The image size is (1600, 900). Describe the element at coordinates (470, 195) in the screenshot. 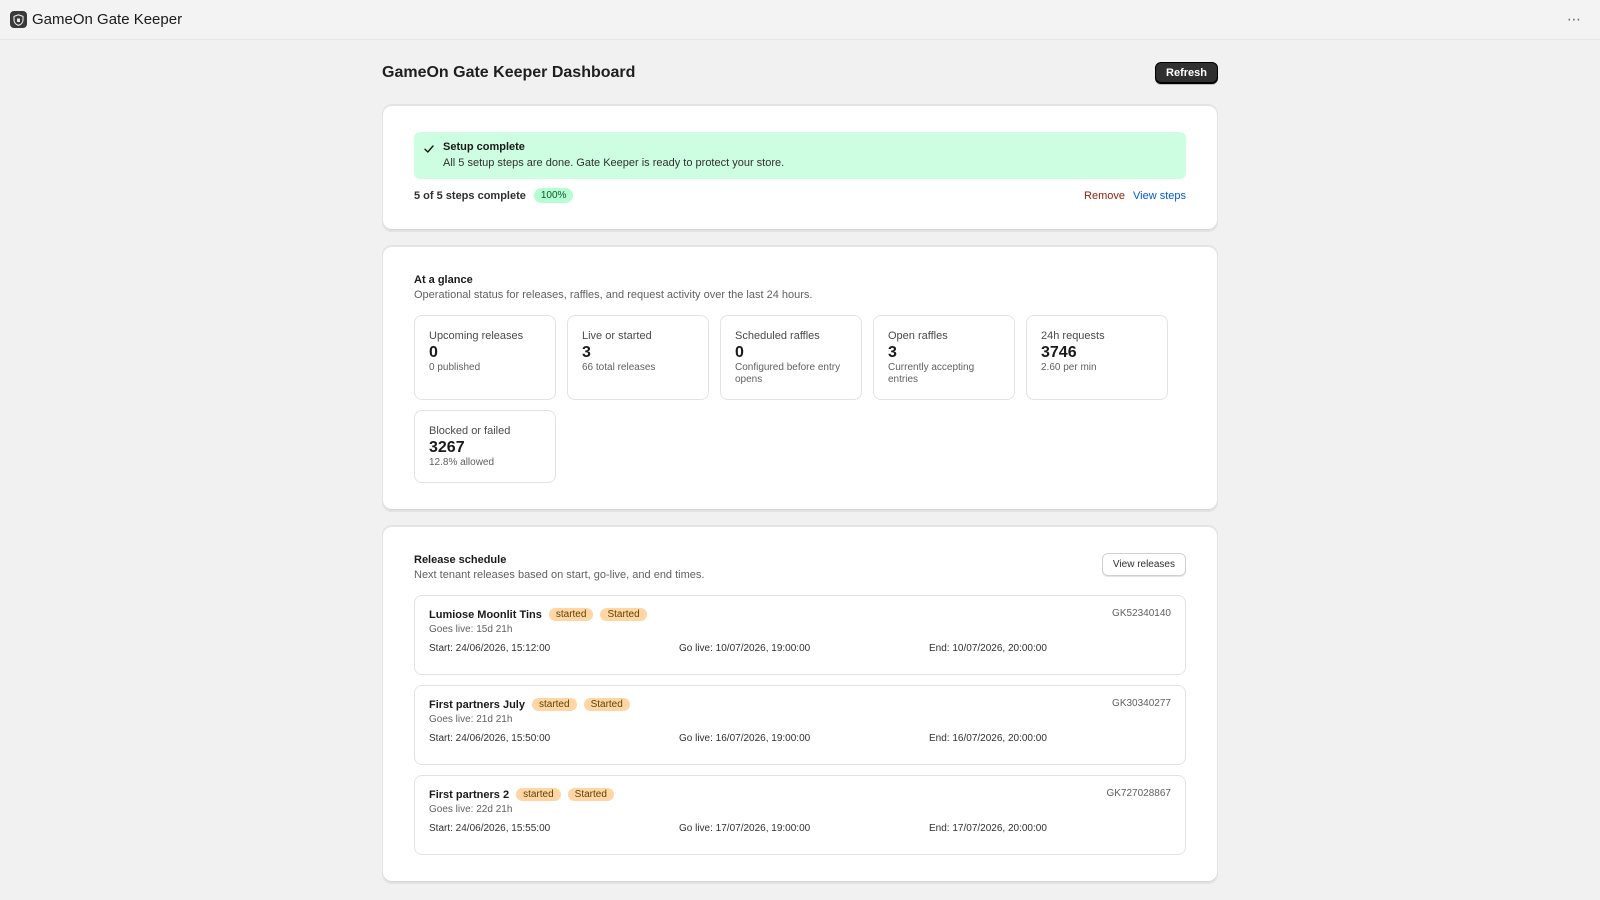

I see `steps-complete-text: 5 of 5 steps complete` at that location.